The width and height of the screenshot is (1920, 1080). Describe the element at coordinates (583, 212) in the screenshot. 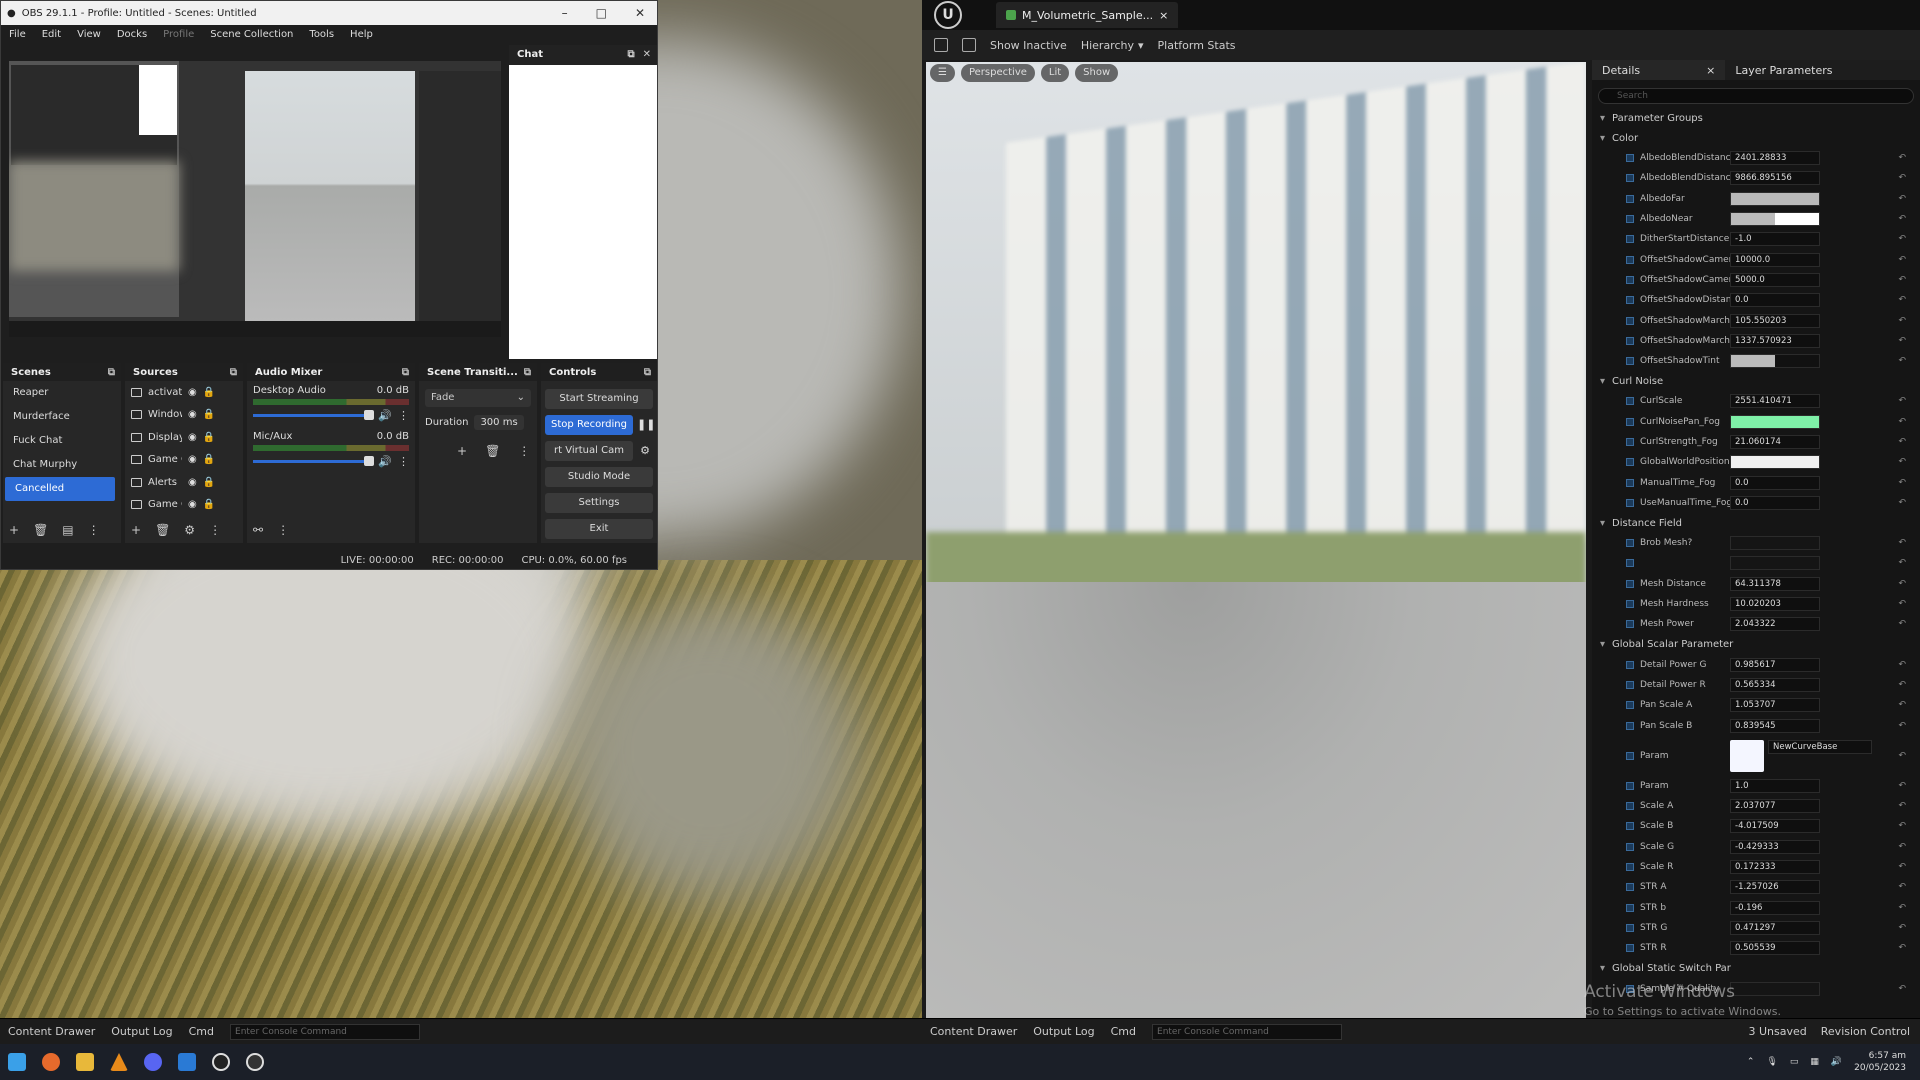

I see `chat-content` at that location.